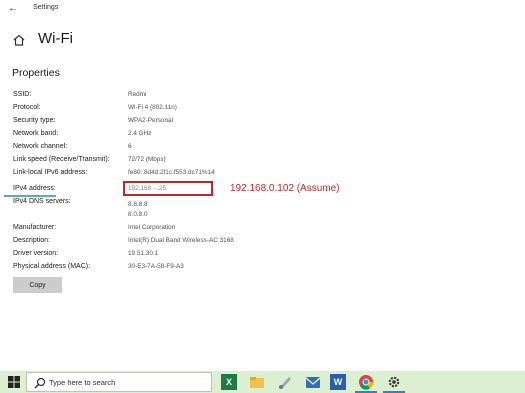  Describe the element at coordinates (285, 382) in the screenshot. I see `paint-icon` at that location.